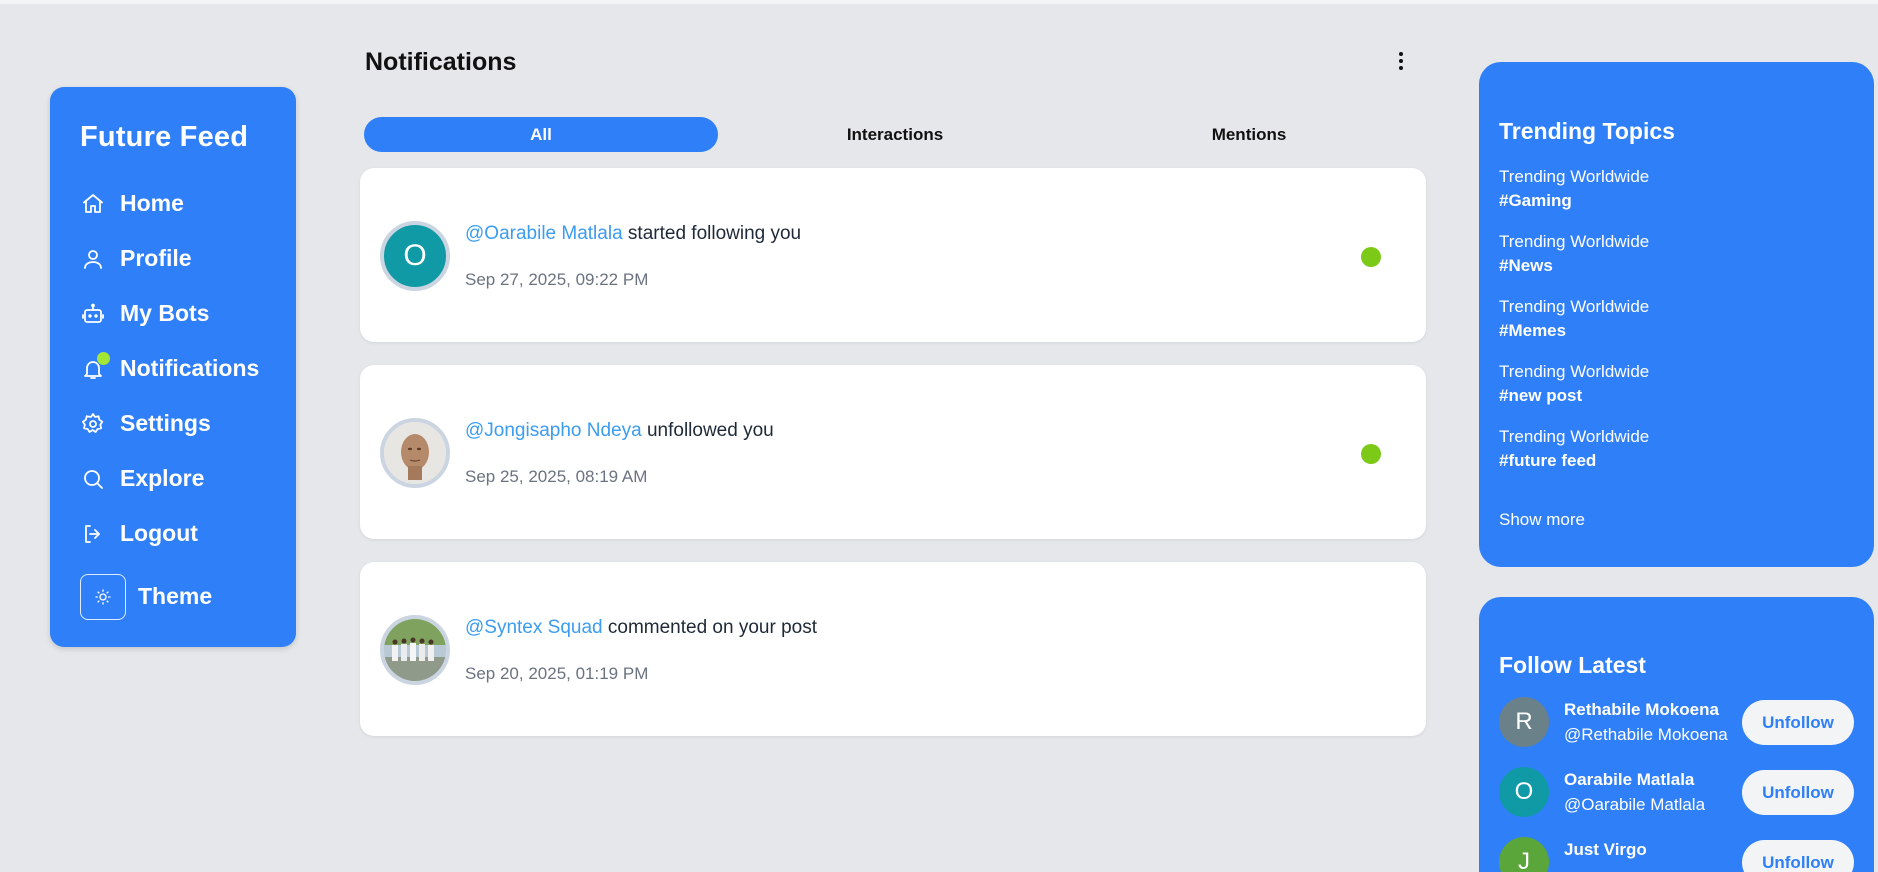  What do you see at coordinates (1686, 854) in the screenshot?
I see `follow-user-row: J Just Virgo Unfollow` at bounding box center [1686, 854].